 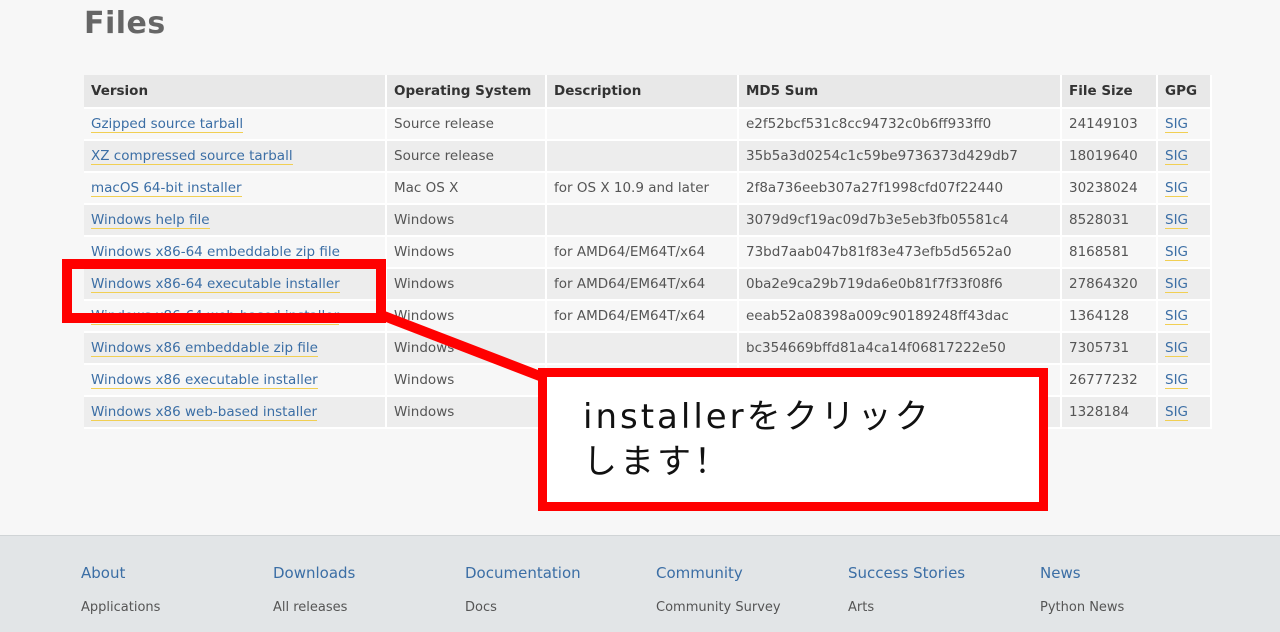 I want to click on footer-heading-link: Community, so click(x=718, y=573).